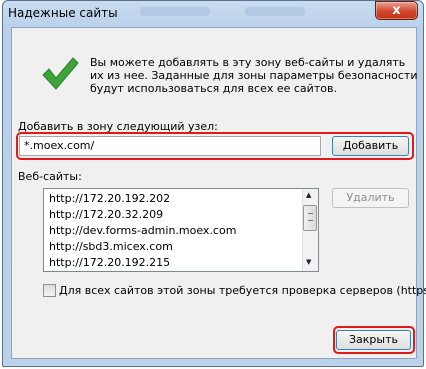 Image resolution: width=426 pixels, height=369 pixels. I want to click on grip-icon, so click(310, 217).